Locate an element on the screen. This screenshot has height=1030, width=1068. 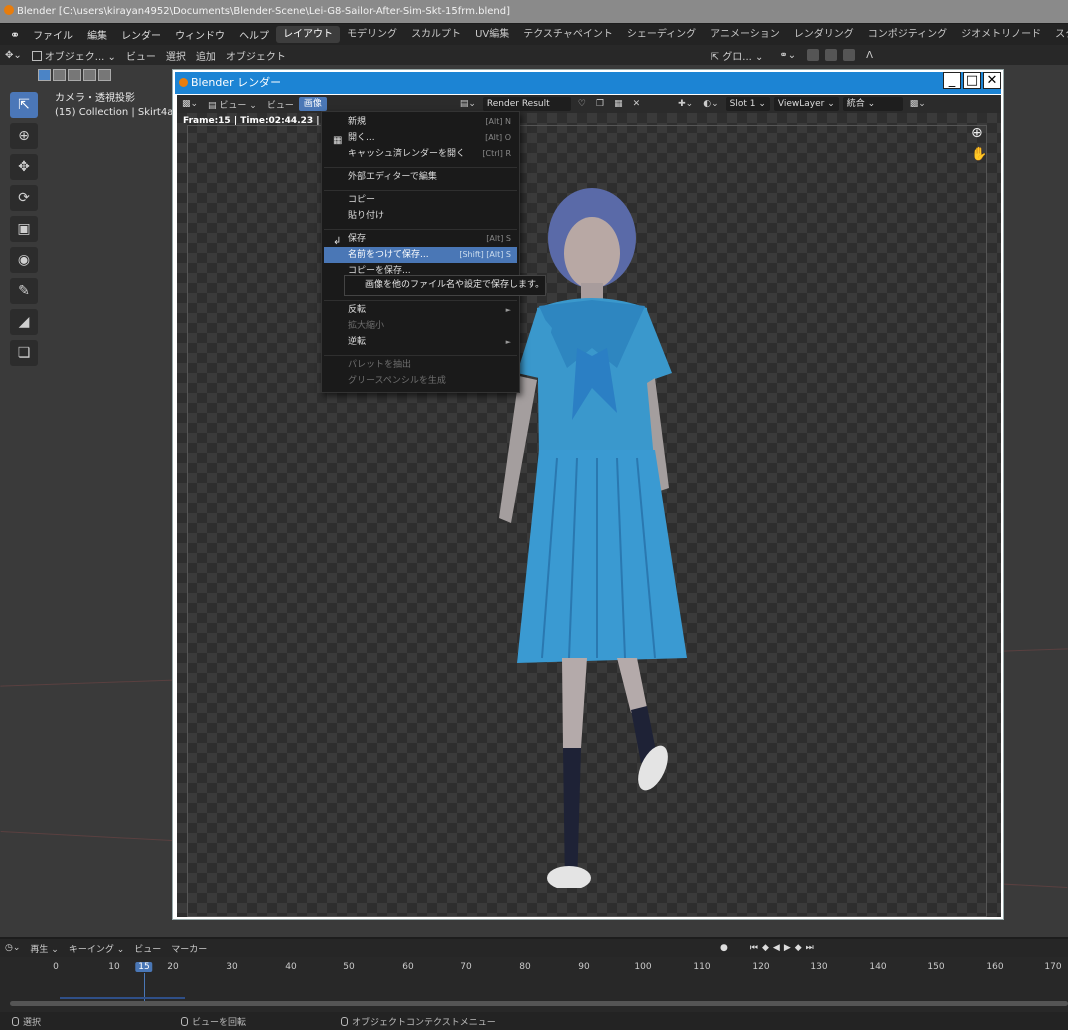
menu-item-resize: 拡大縮小 is located at coordinates (420, 326).